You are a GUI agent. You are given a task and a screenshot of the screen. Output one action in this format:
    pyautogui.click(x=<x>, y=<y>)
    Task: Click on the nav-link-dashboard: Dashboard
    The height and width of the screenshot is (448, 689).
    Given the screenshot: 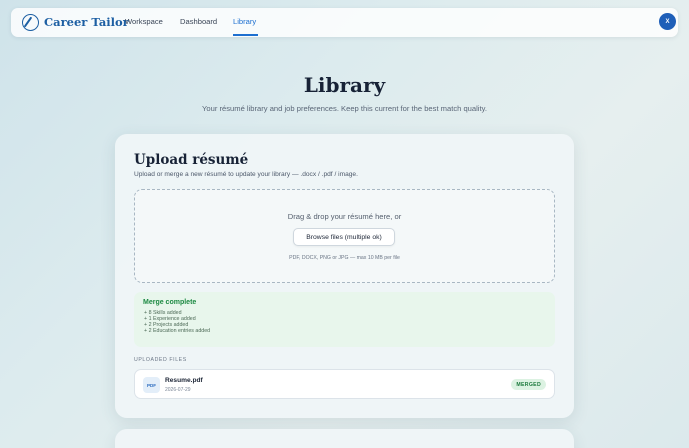 What is the action you would take?
    pyautogui.click(x=198, y=21)
    